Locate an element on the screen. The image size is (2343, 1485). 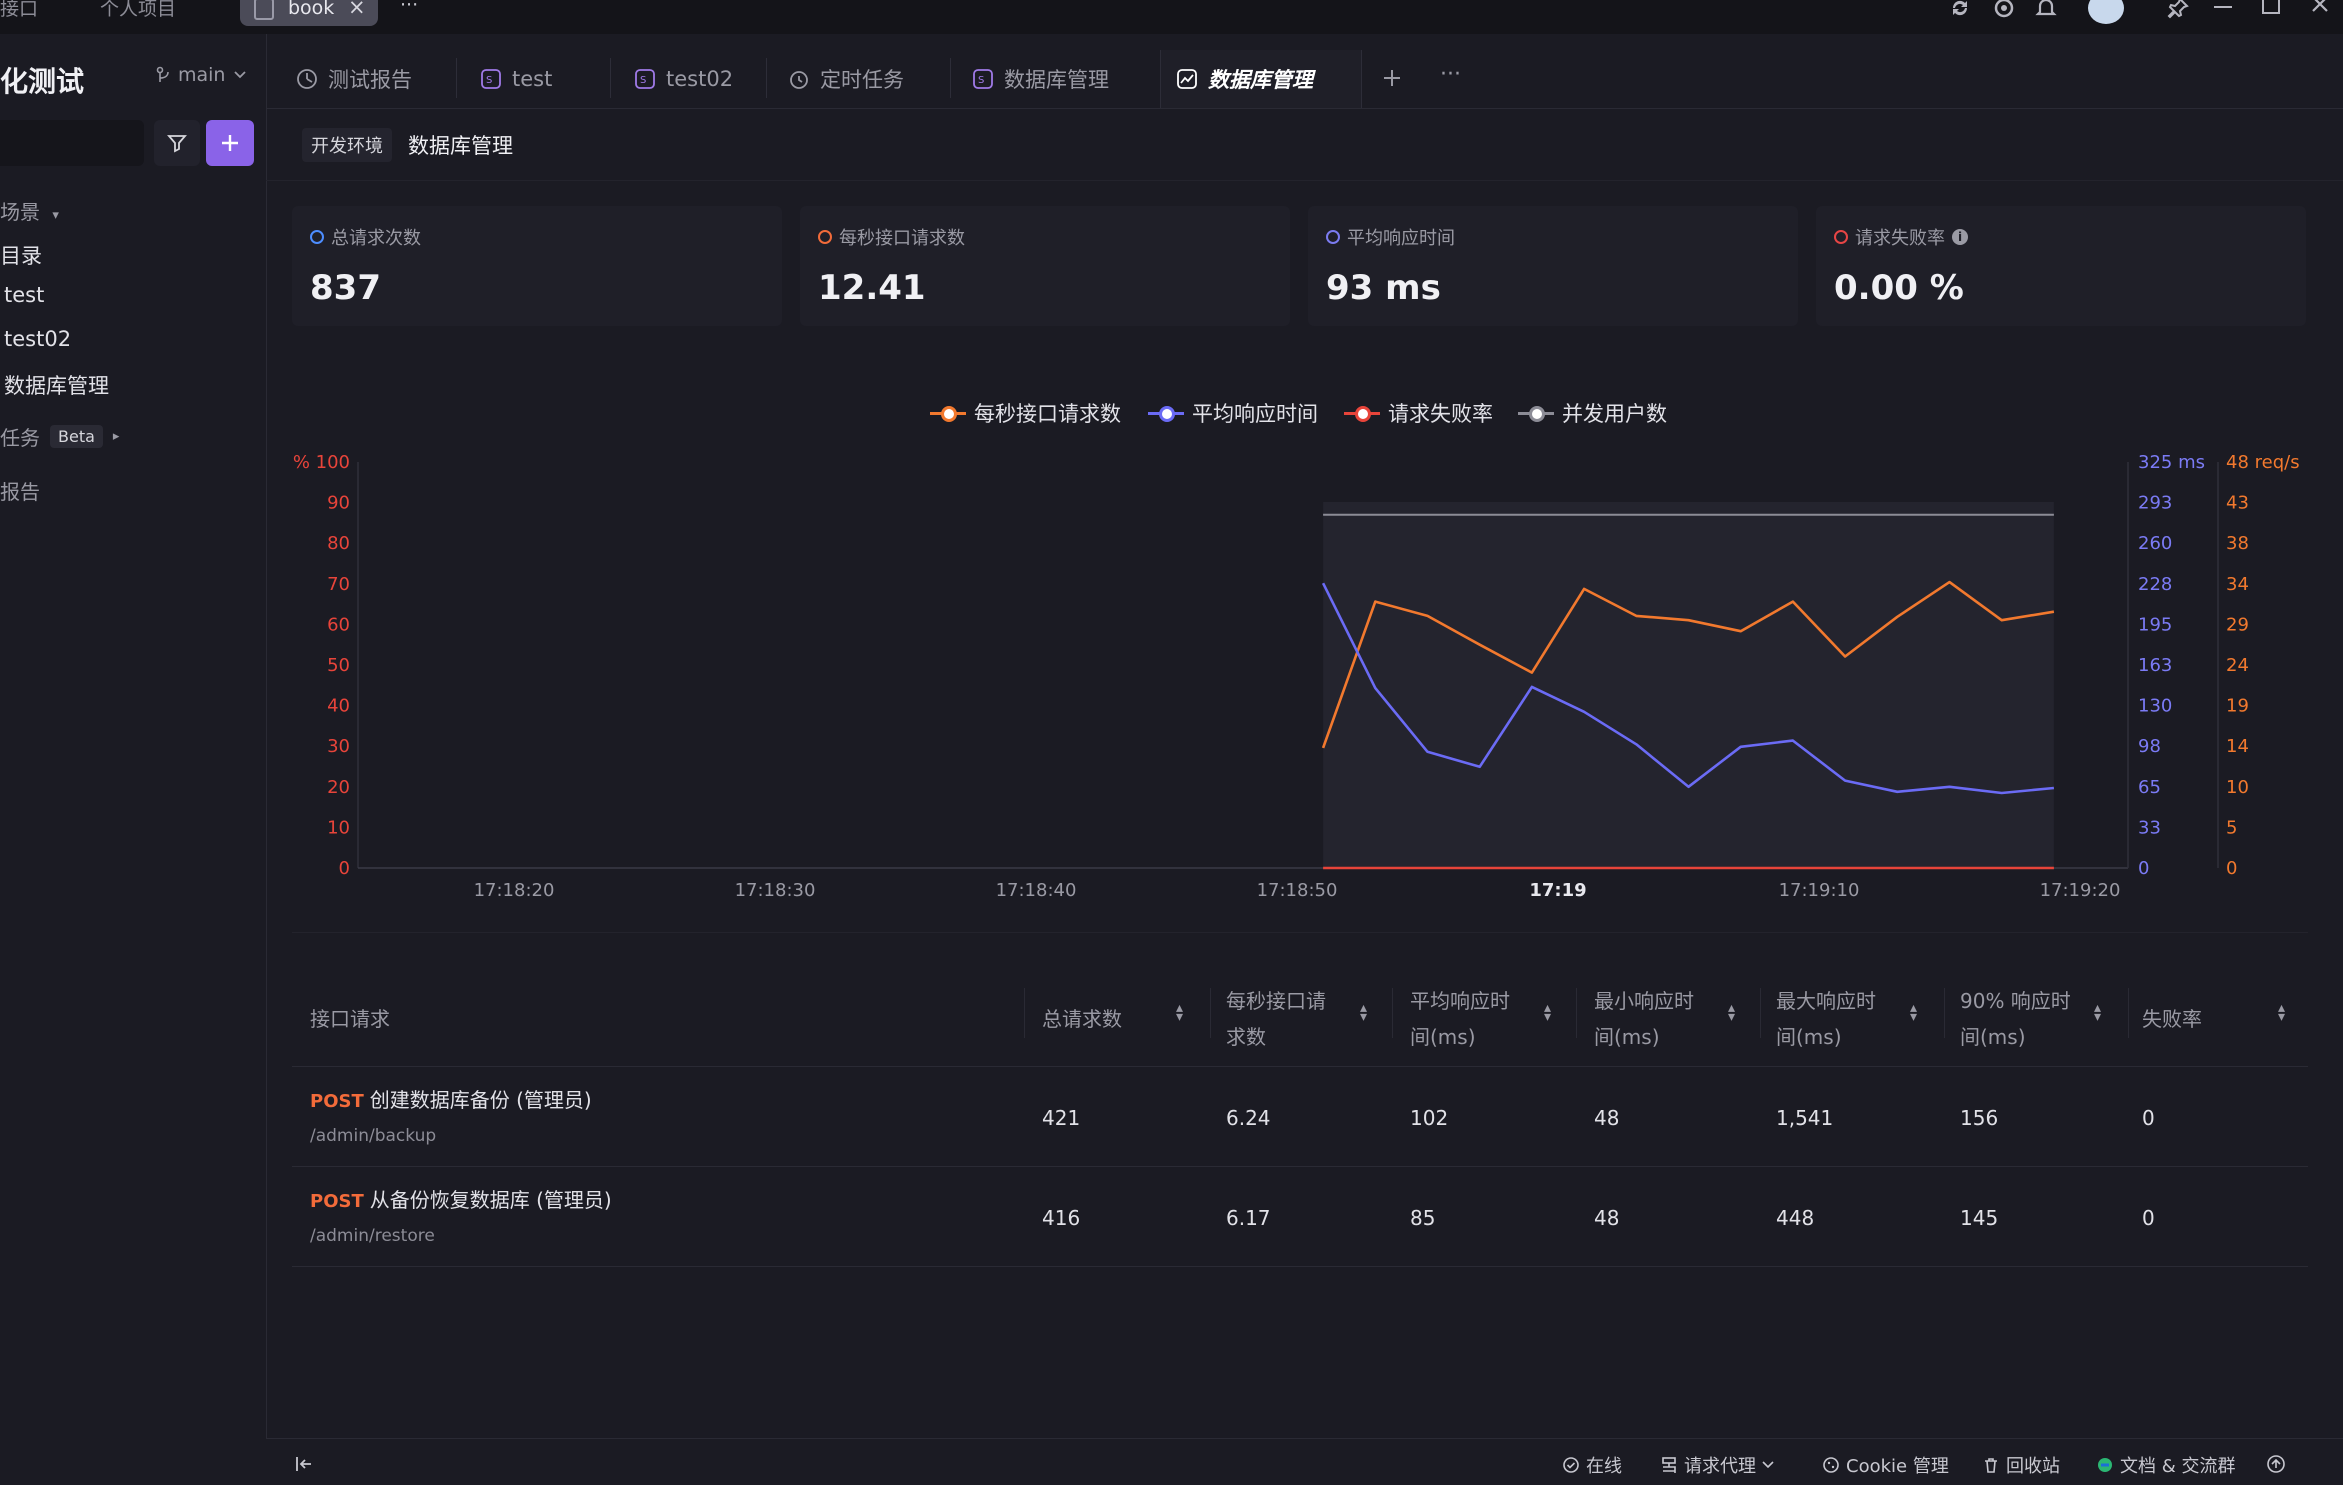
online-status: 在线 is located at coordinates (1592, 1465).